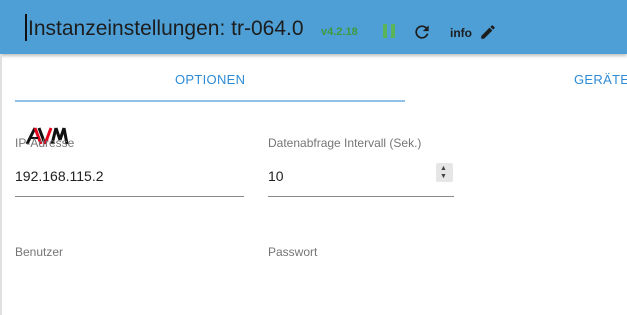 This screenshot has height=315, width=627. What do you see at coordinates (600, 79) in the screenshot?
I see `tab-geraete: GERÄTE` at bounding box center [600, 79].